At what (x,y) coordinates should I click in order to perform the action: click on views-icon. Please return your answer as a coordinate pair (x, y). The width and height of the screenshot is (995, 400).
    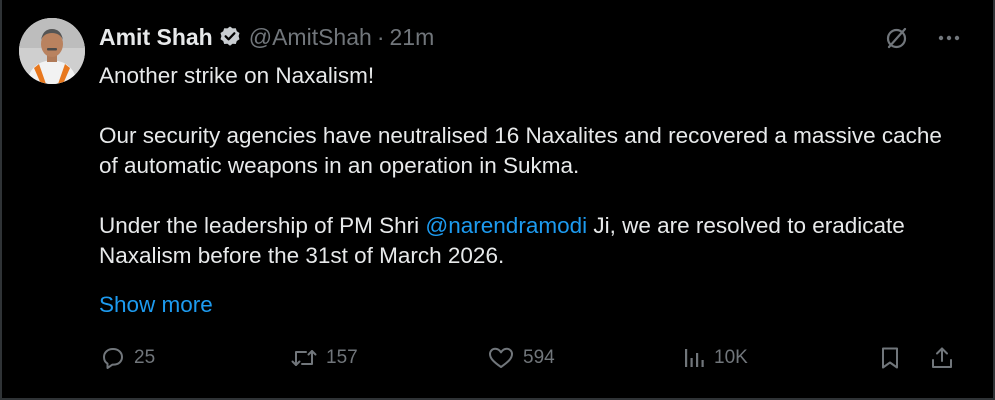
    Looking at the image, I should click on (694, 358).